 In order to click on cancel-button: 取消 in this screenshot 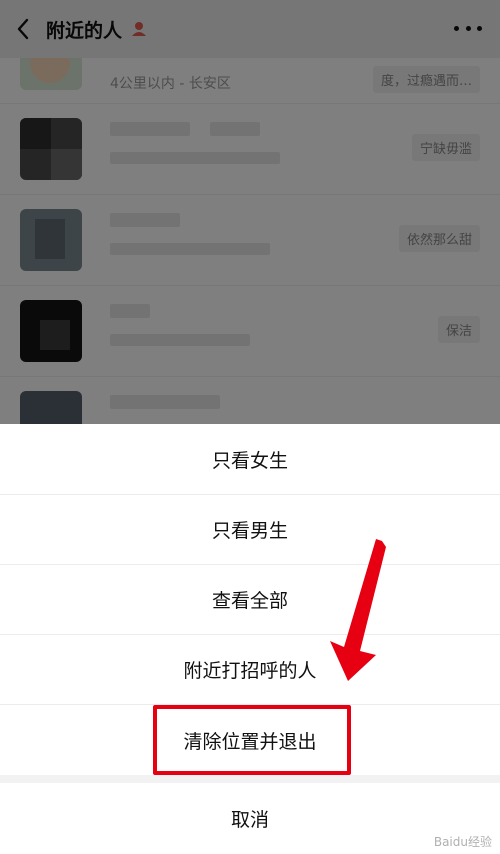, I will do `click(250, 818)`.